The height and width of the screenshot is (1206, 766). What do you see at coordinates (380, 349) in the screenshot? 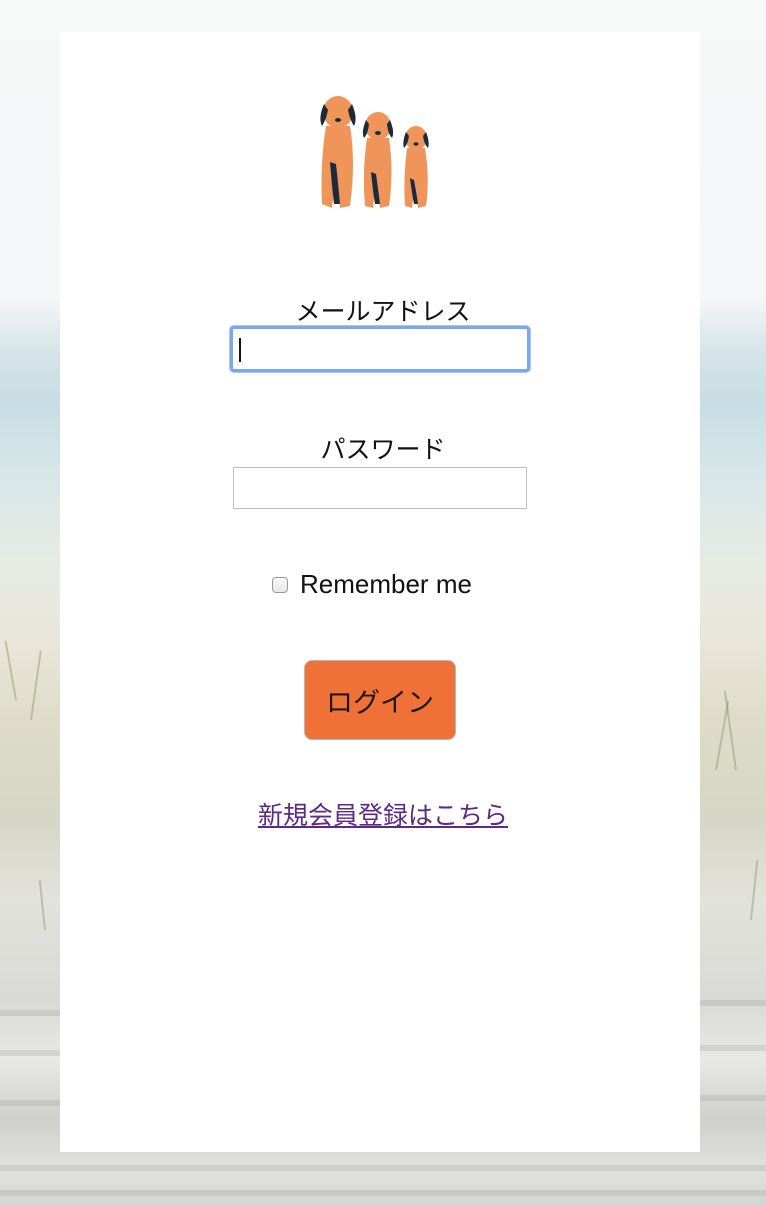
I see `email-field` at bounding box center [380, 349].